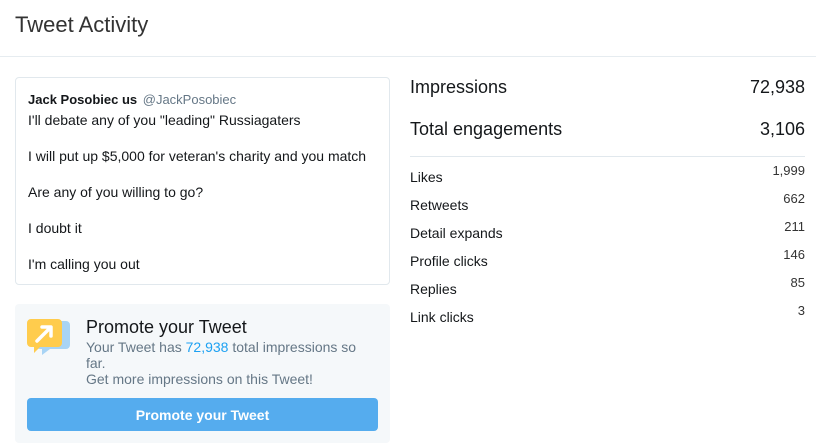 The height and width of the screenshot is (443, 816). What do you see at coordinates (426, 177) in the screenshot?
I see `stat-label: Likes` at bounding box center [426, 177].